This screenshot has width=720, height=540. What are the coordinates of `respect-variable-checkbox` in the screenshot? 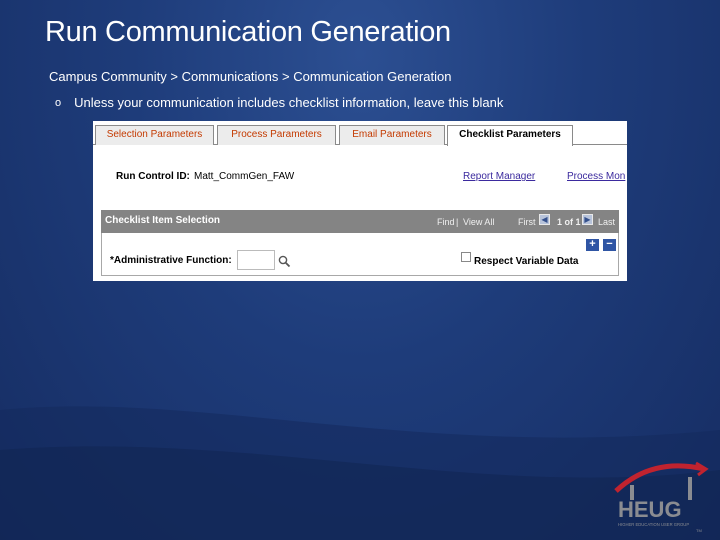 It's located at (466, 257).